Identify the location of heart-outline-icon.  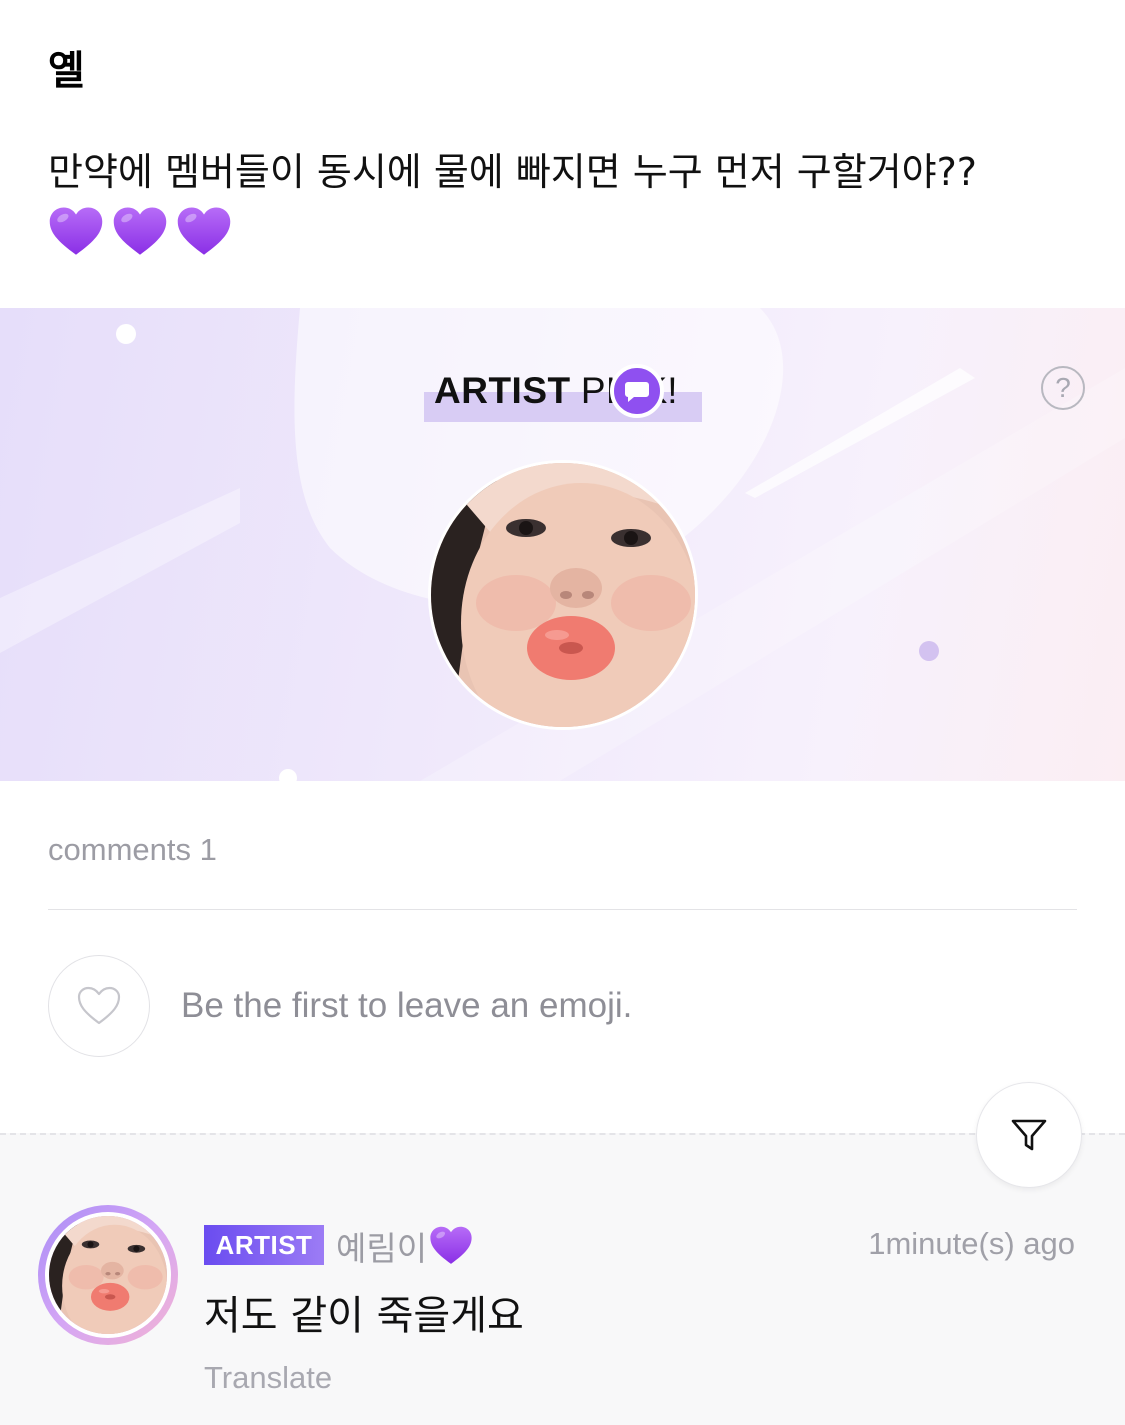
(99, 1005).